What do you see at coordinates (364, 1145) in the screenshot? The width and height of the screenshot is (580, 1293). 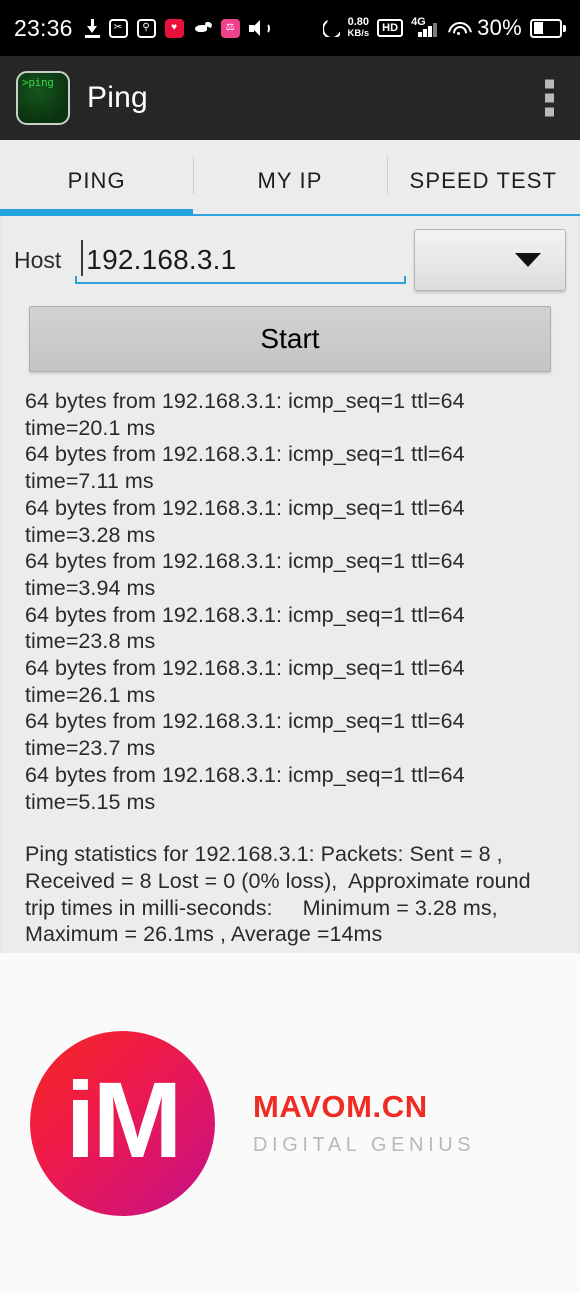 I see `watermark-tagline: DIGITAL GENIUS` at bounding box center [364, 1145].